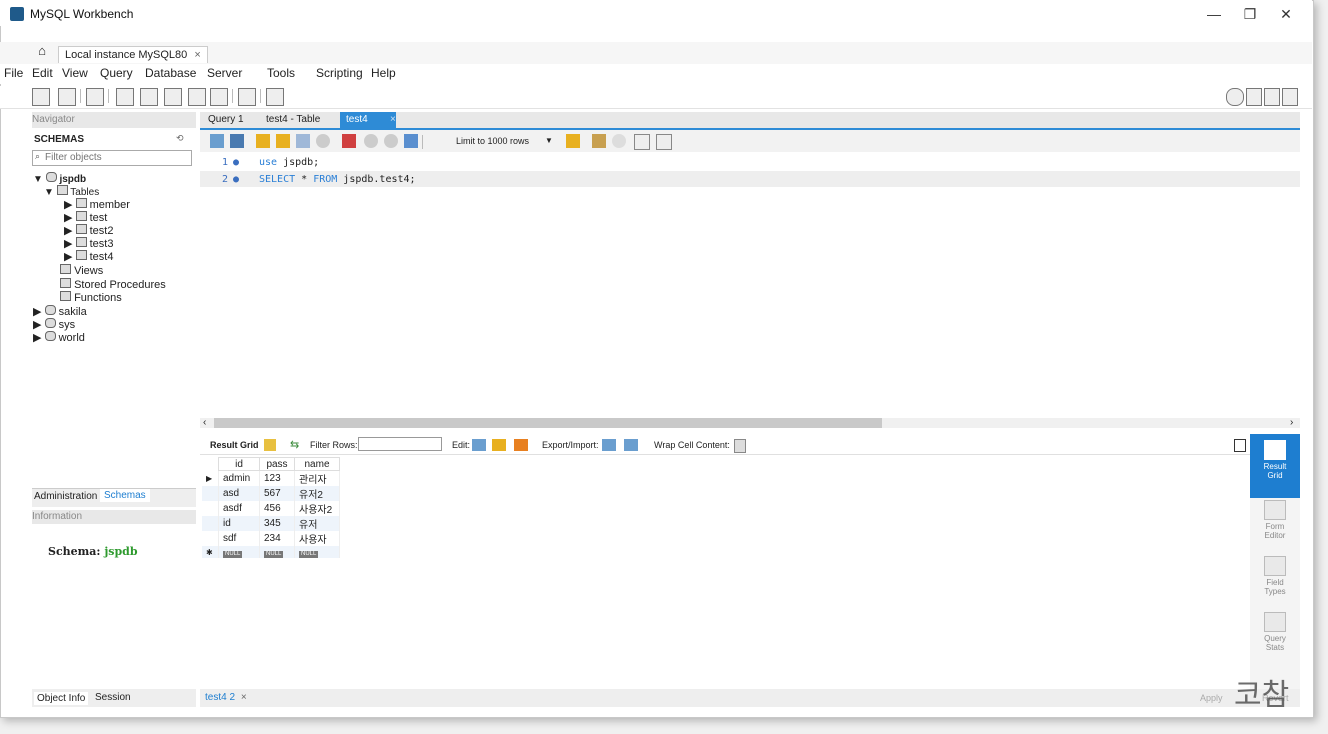  Describe the element at coordinates (239, 508) in the screenshot. I see `cell: asdf` at that location.